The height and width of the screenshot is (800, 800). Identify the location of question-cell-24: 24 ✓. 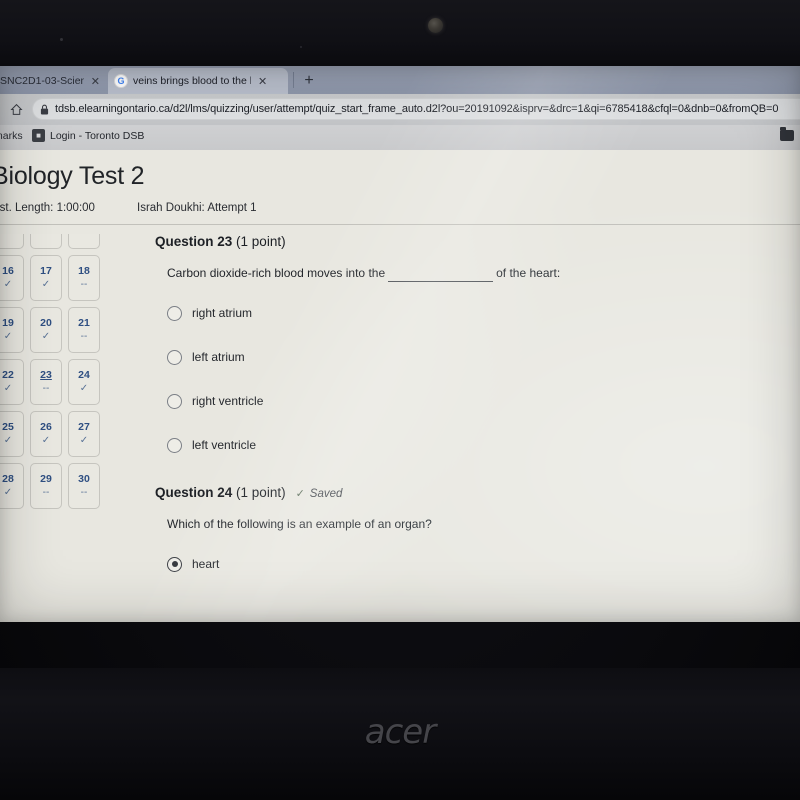
(84, 382).